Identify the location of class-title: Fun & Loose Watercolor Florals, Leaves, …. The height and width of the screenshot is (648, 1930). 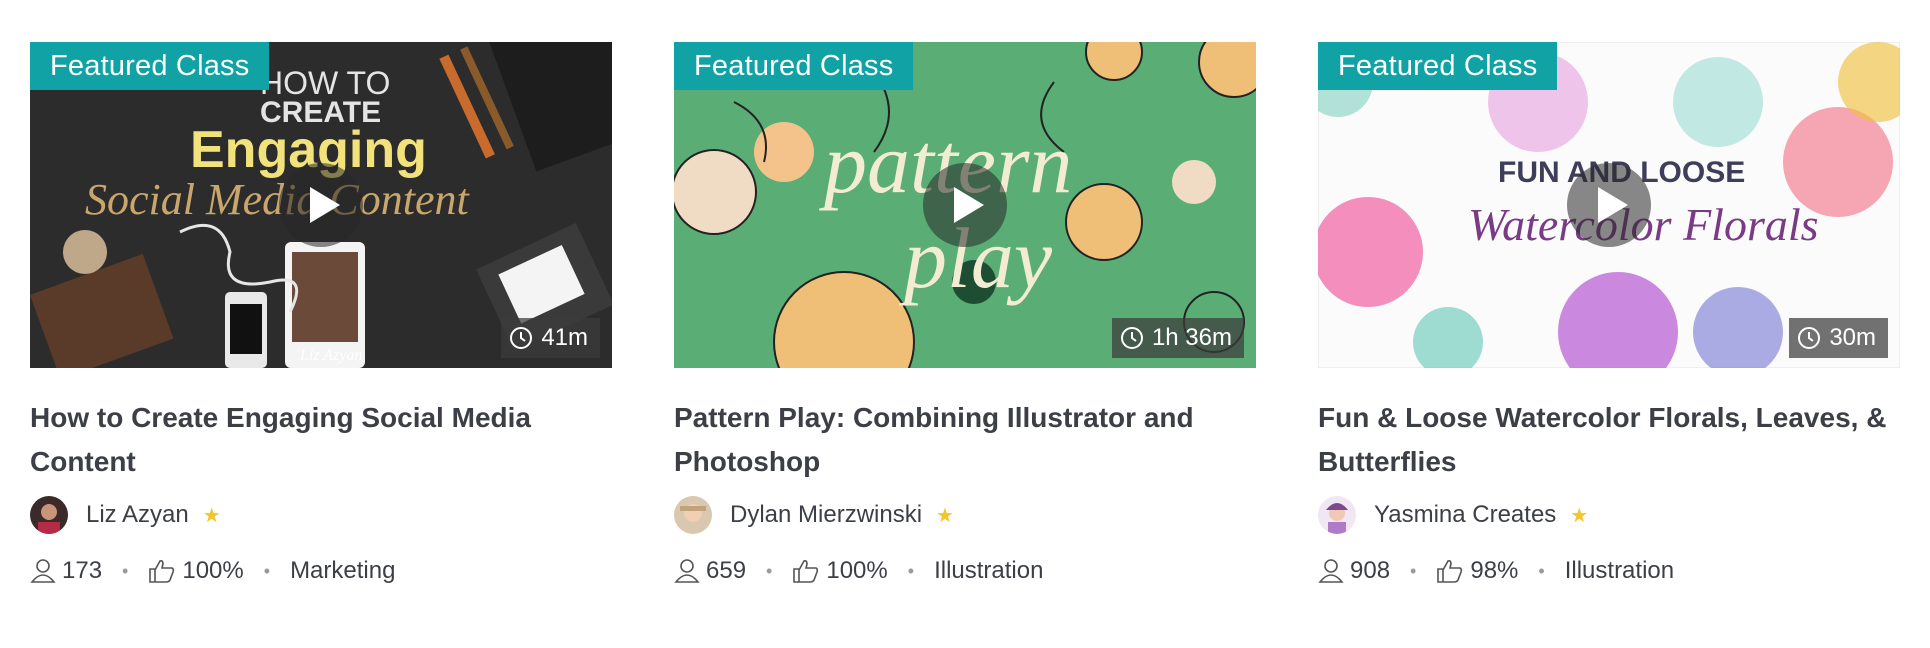
(1609, 440).